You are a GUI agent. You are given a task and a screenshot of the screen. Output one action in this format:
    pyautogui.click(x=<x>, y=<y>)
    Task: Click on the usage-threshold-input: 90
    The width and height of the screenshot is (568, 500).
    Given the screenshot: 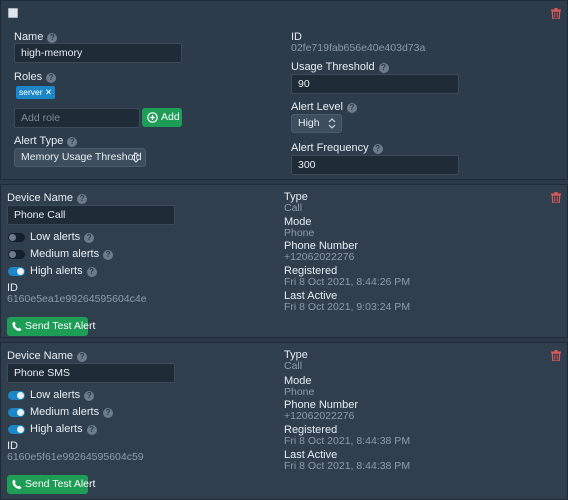 What is the action you would take?
    pyautogui.click(x=375, y=84)
    